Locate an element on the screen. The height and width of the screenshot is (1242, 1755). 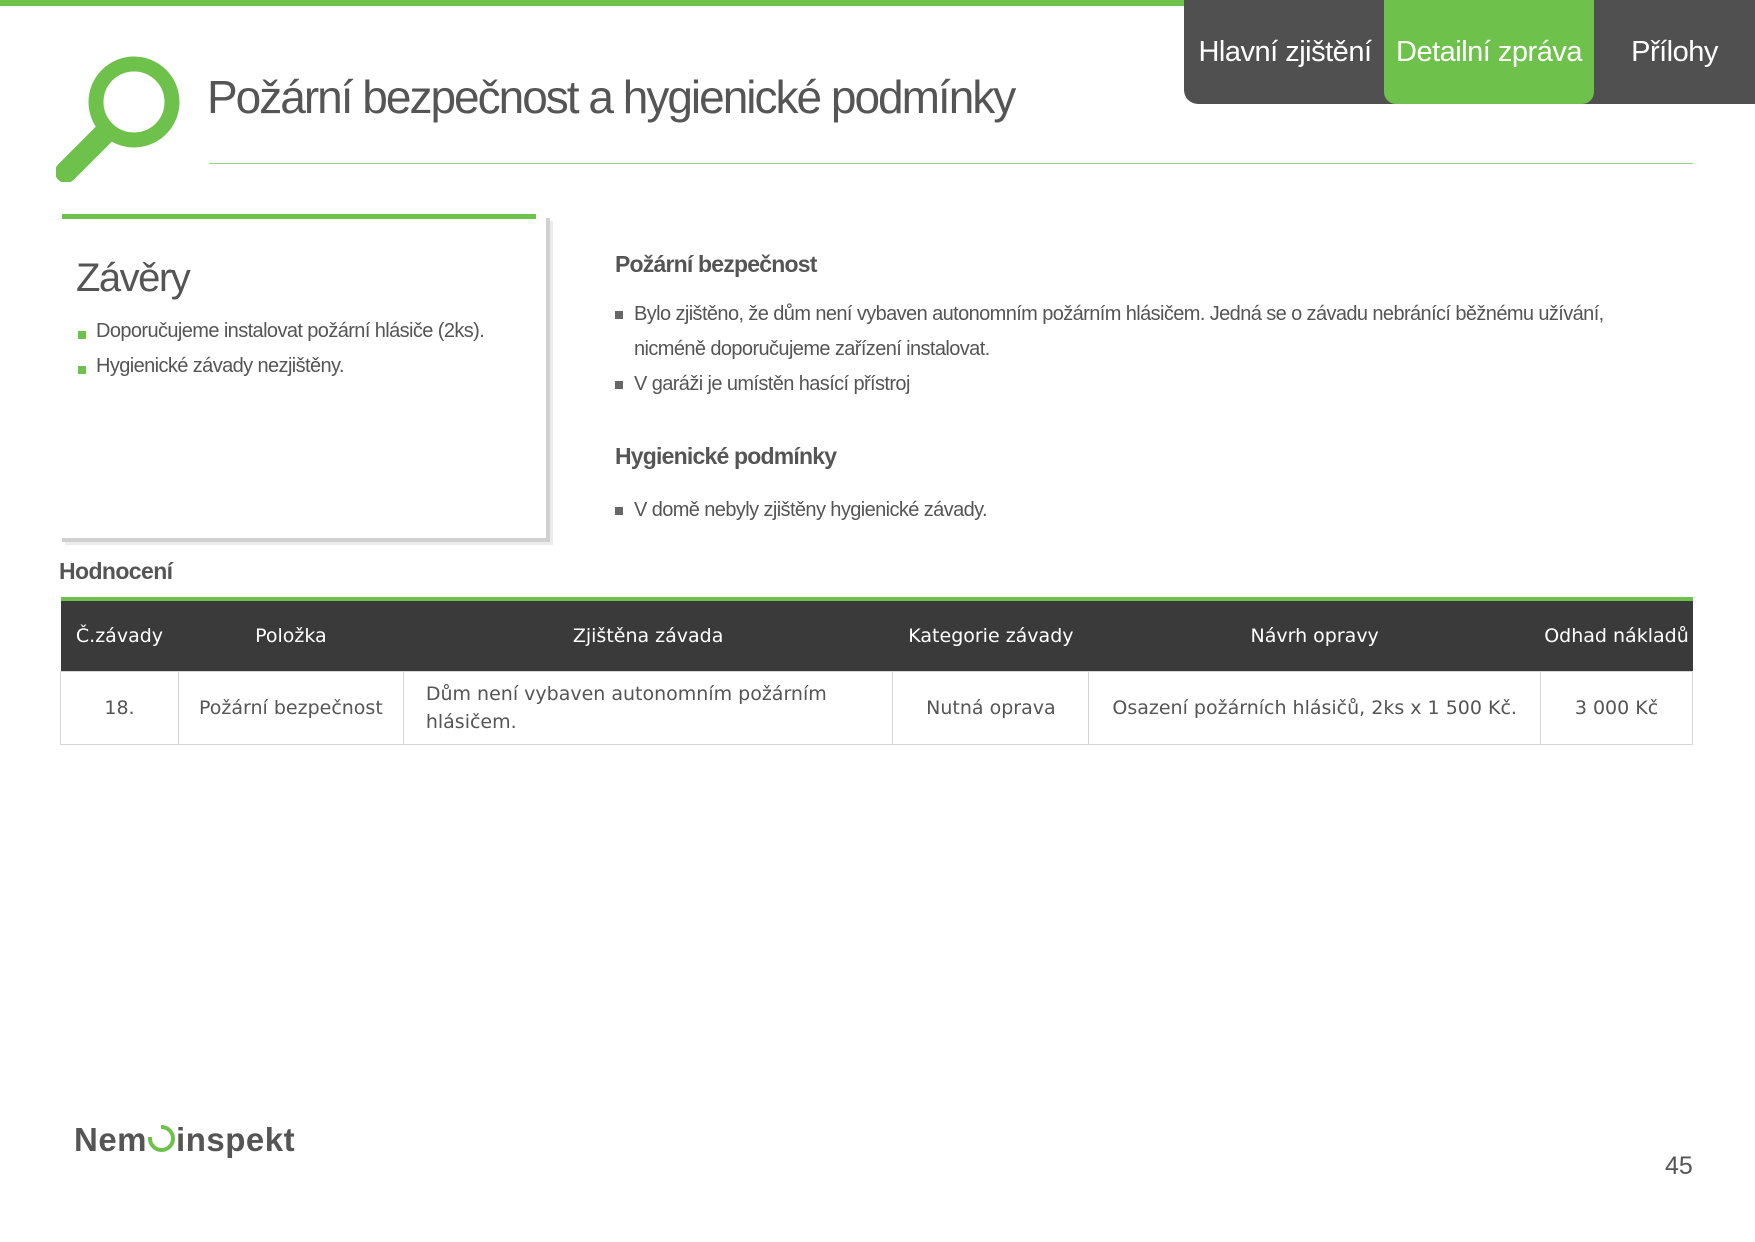
main-navigation: Hlavní zjištění Detailní zpráva Přílohy is located at coordinates (1469, 52).